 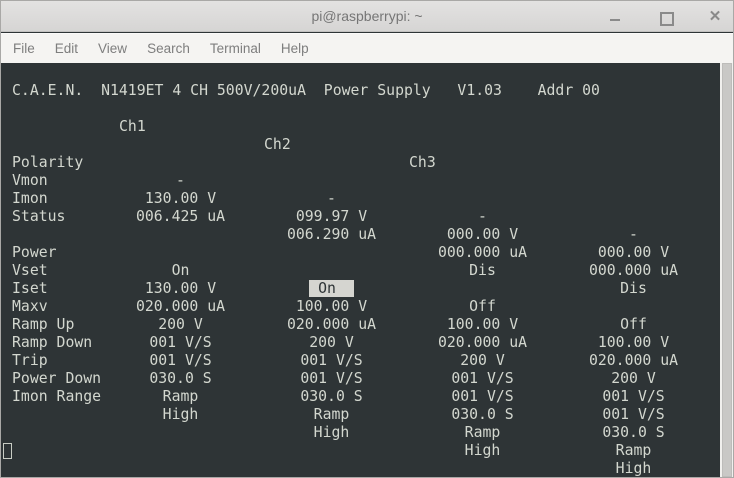 What do you see at coordinates (633, 397) in the screenshot?
I see `rampup-ch4: 001 V/S` at bounding box center [633, 397].